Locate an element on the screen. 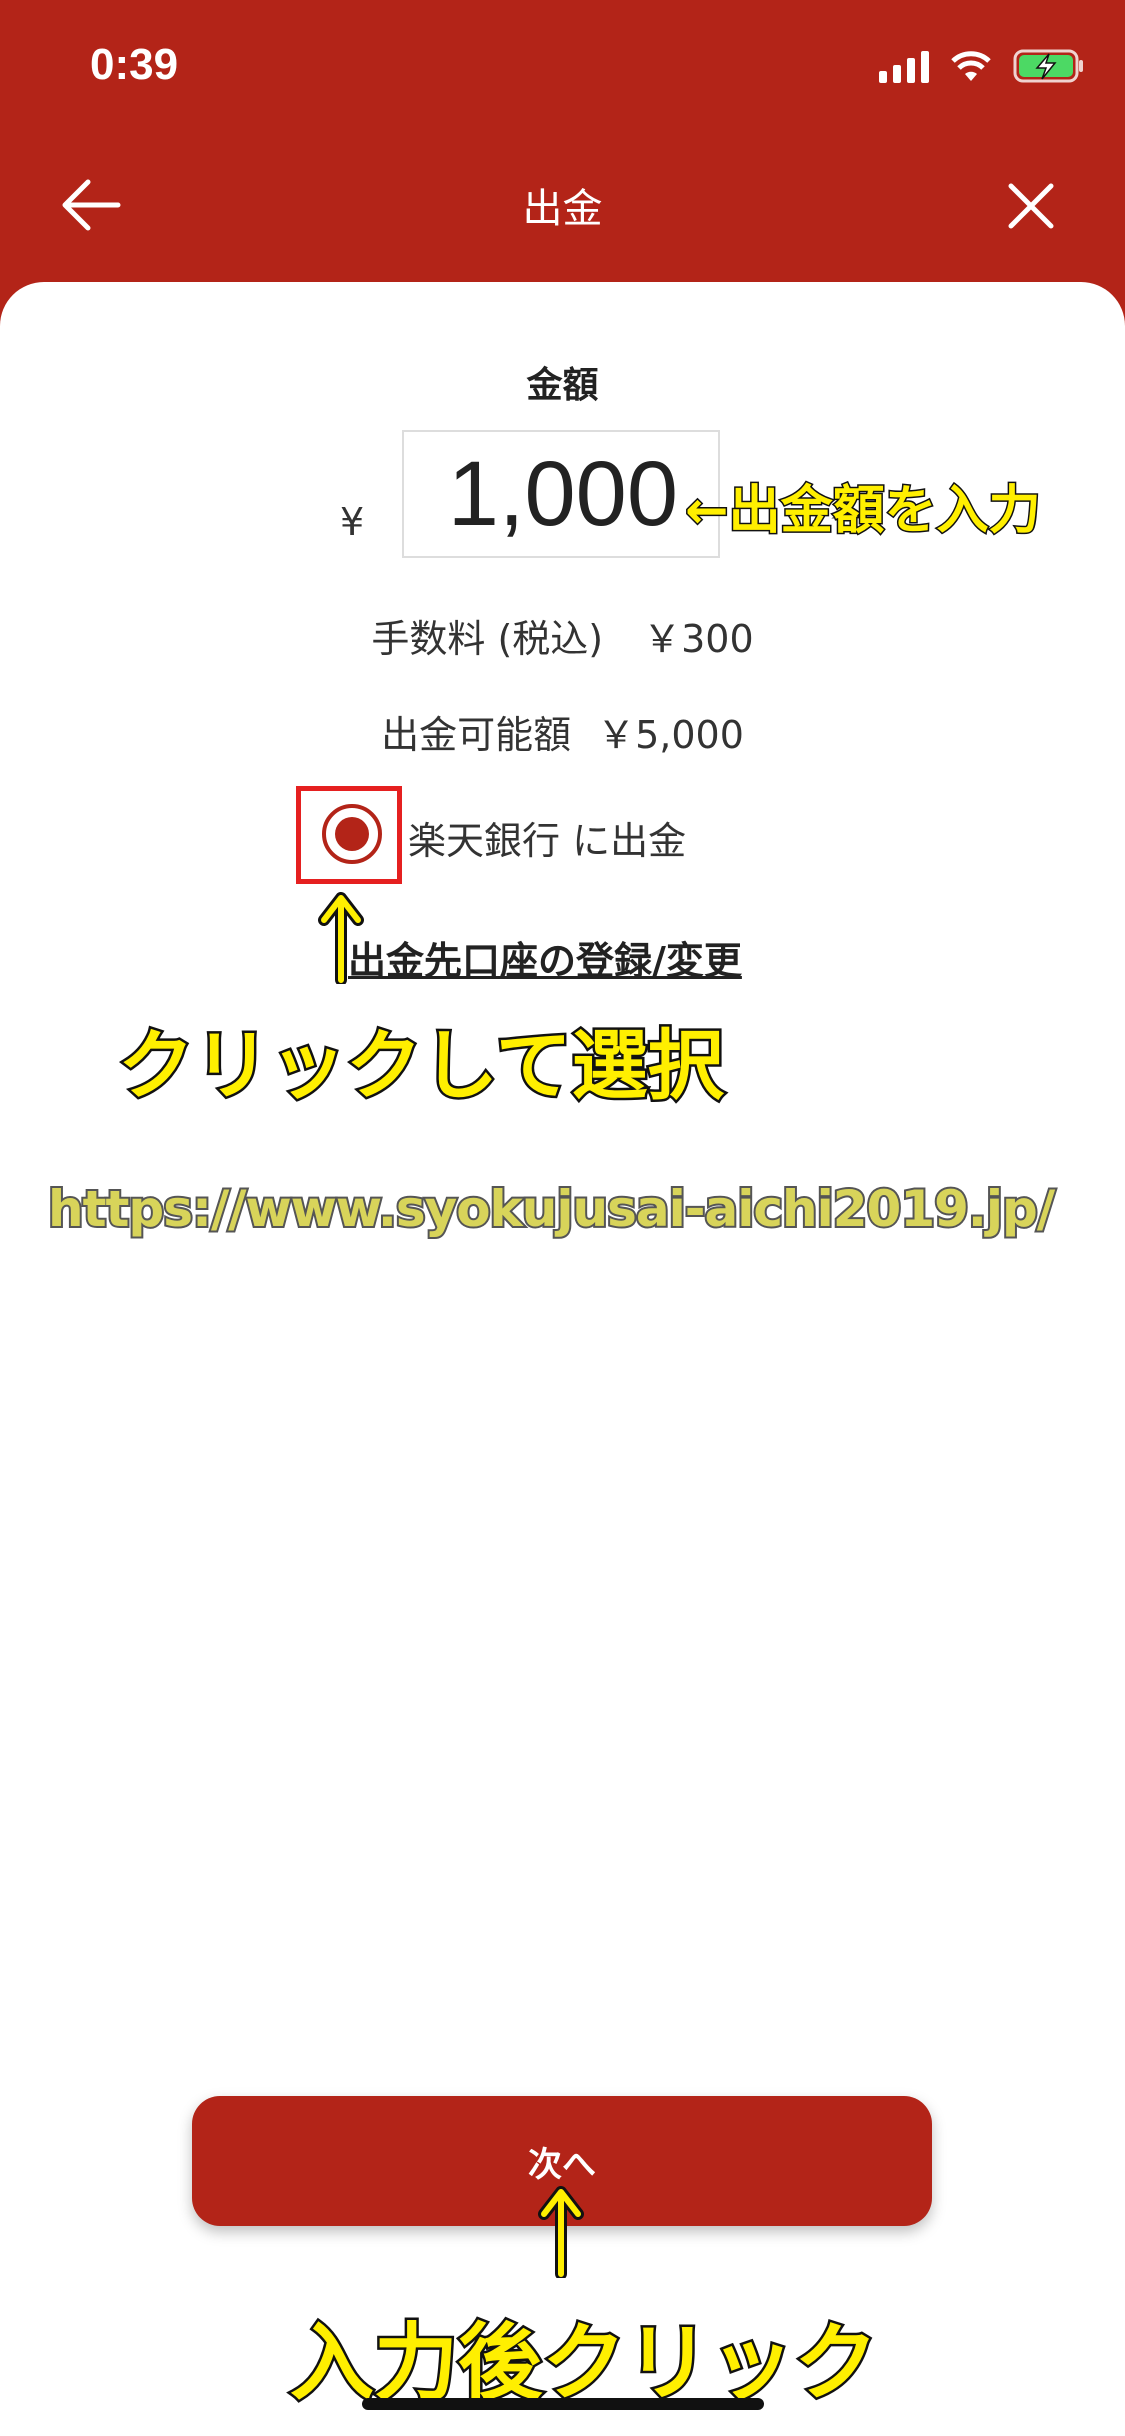 The image size is (1125, 2436). available-label: 出金可能額 is located at coordinates (476, 735).